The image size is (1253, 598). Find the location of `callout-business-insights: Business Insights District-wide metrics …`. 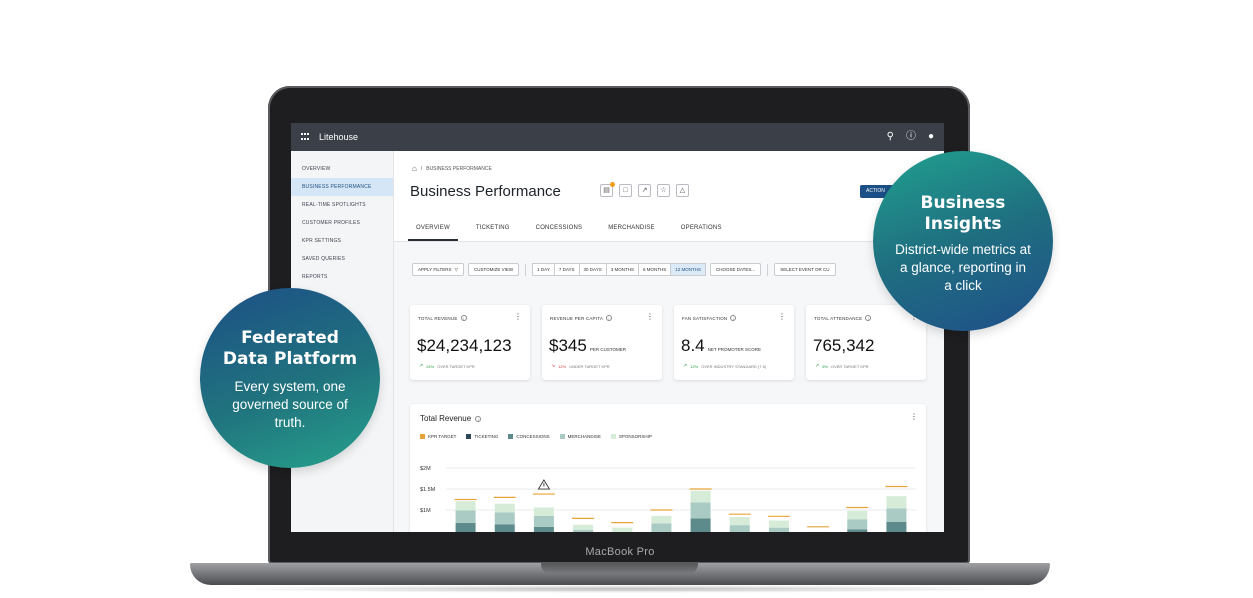

callout-business-insights: Business Insights District-wide metrics … is located at coordinates (963, 241).